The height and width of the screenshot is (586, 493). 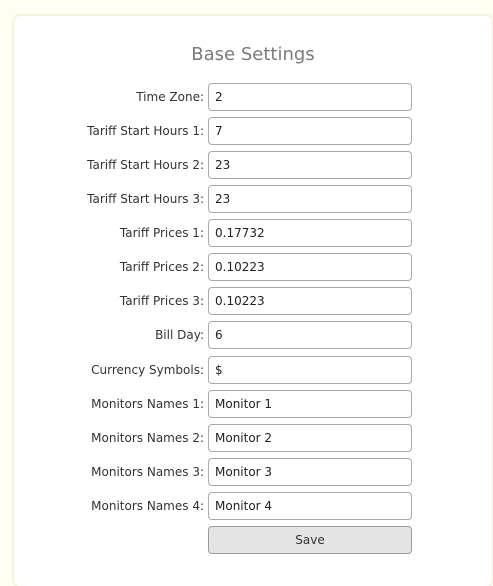 What do you see at coordinates (145, 199) in the screenshot?
I see `label-tariff-start-hours-3: Tariff Start Hours 3:` at bounding box center [145, 199].